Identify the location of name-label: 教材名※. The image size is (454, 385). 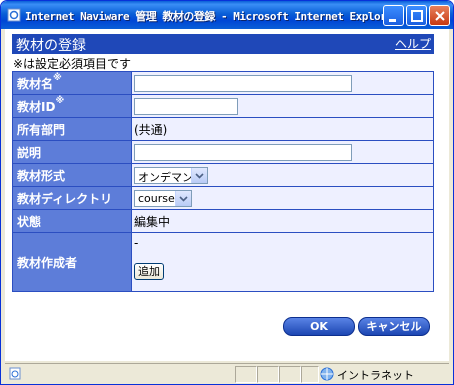
(72, 83).